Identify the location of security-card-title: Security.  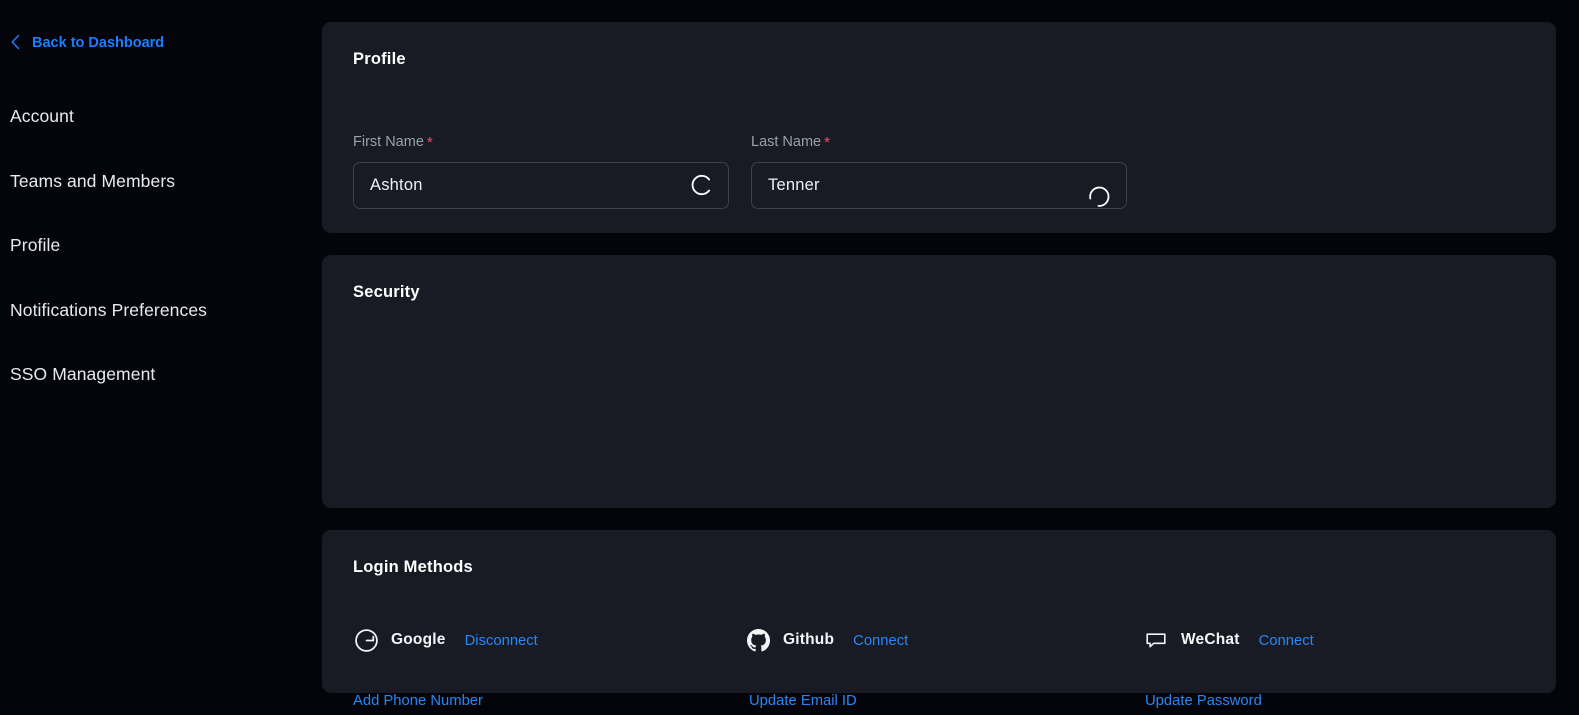
(386, 292).